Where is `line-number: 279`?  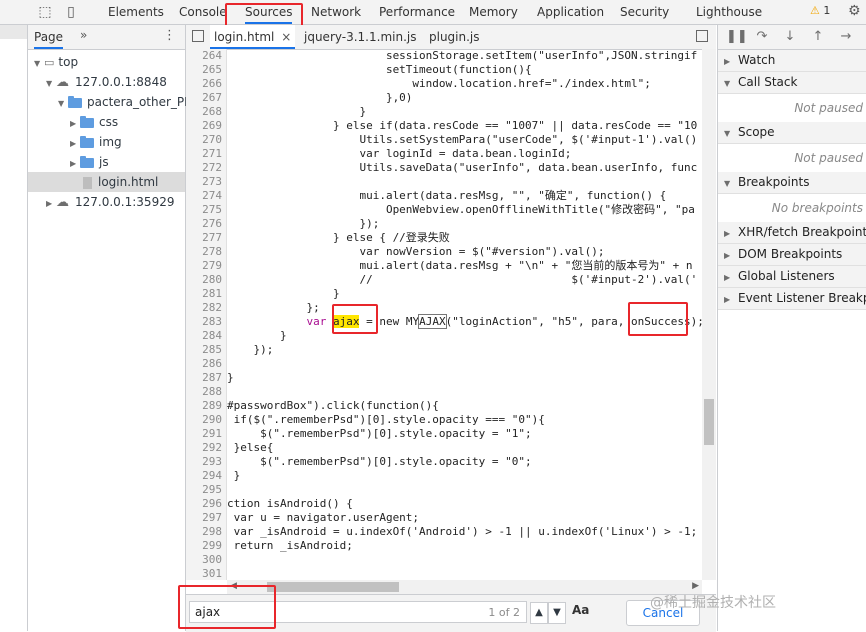
line-number: 279 is located at coordinates (205, 266).